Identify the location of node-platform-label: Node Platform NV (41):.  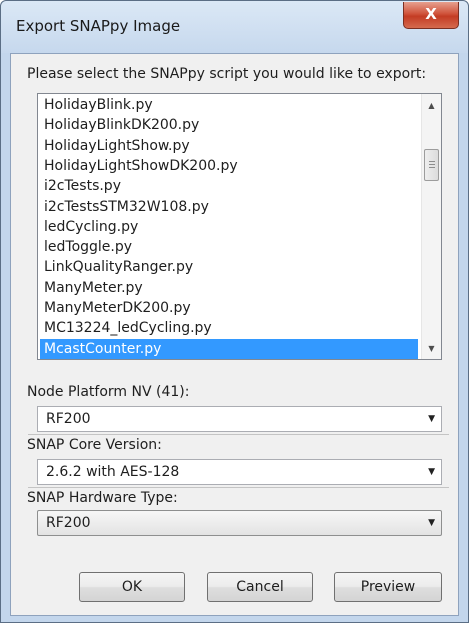
(108, 392).